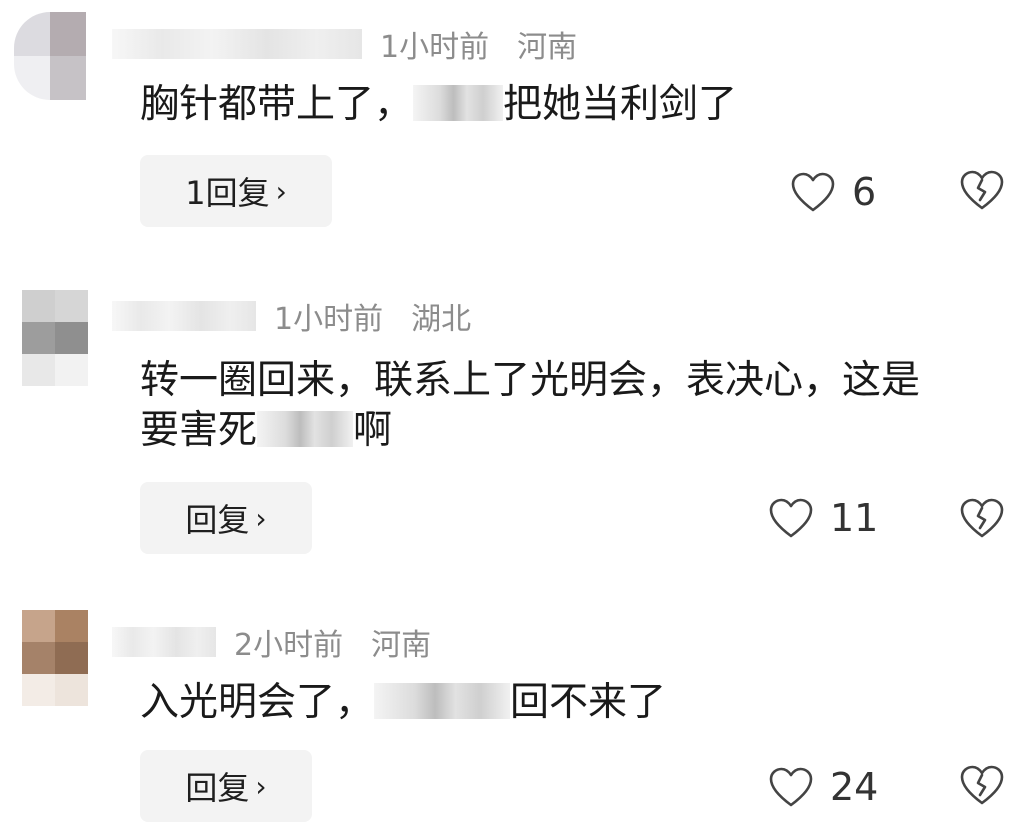 This screenshot has width=1030, height=836. Describe the element at coordinates (441, 319) in the screenshot. I see `comment-location: 湖北` at that location.